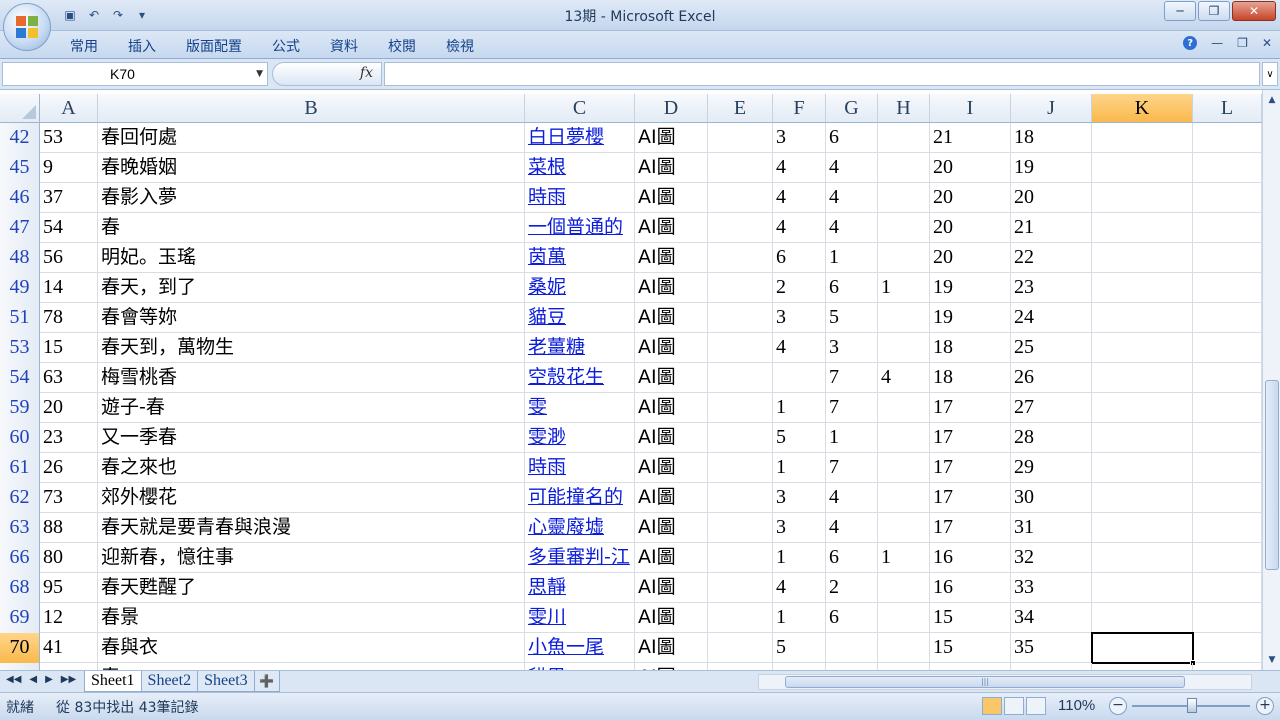  What do you see at coordinates (799, 408) in the screenshot?
I see `cell-f: 1` at bounding box center [799, 408].